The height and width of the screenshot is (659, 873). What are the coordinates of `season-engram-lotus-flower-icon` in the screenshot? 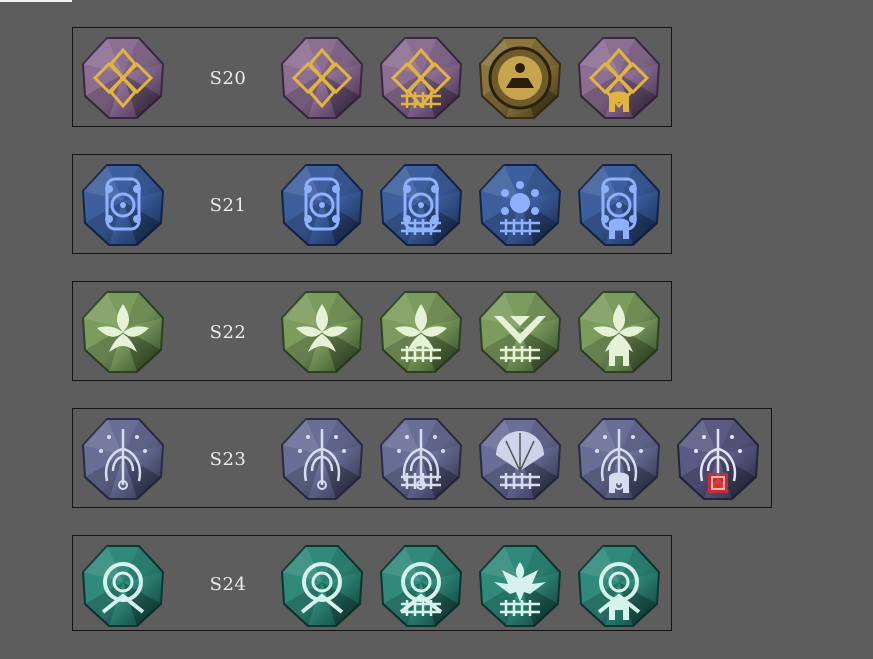 It's located at (123, 332).